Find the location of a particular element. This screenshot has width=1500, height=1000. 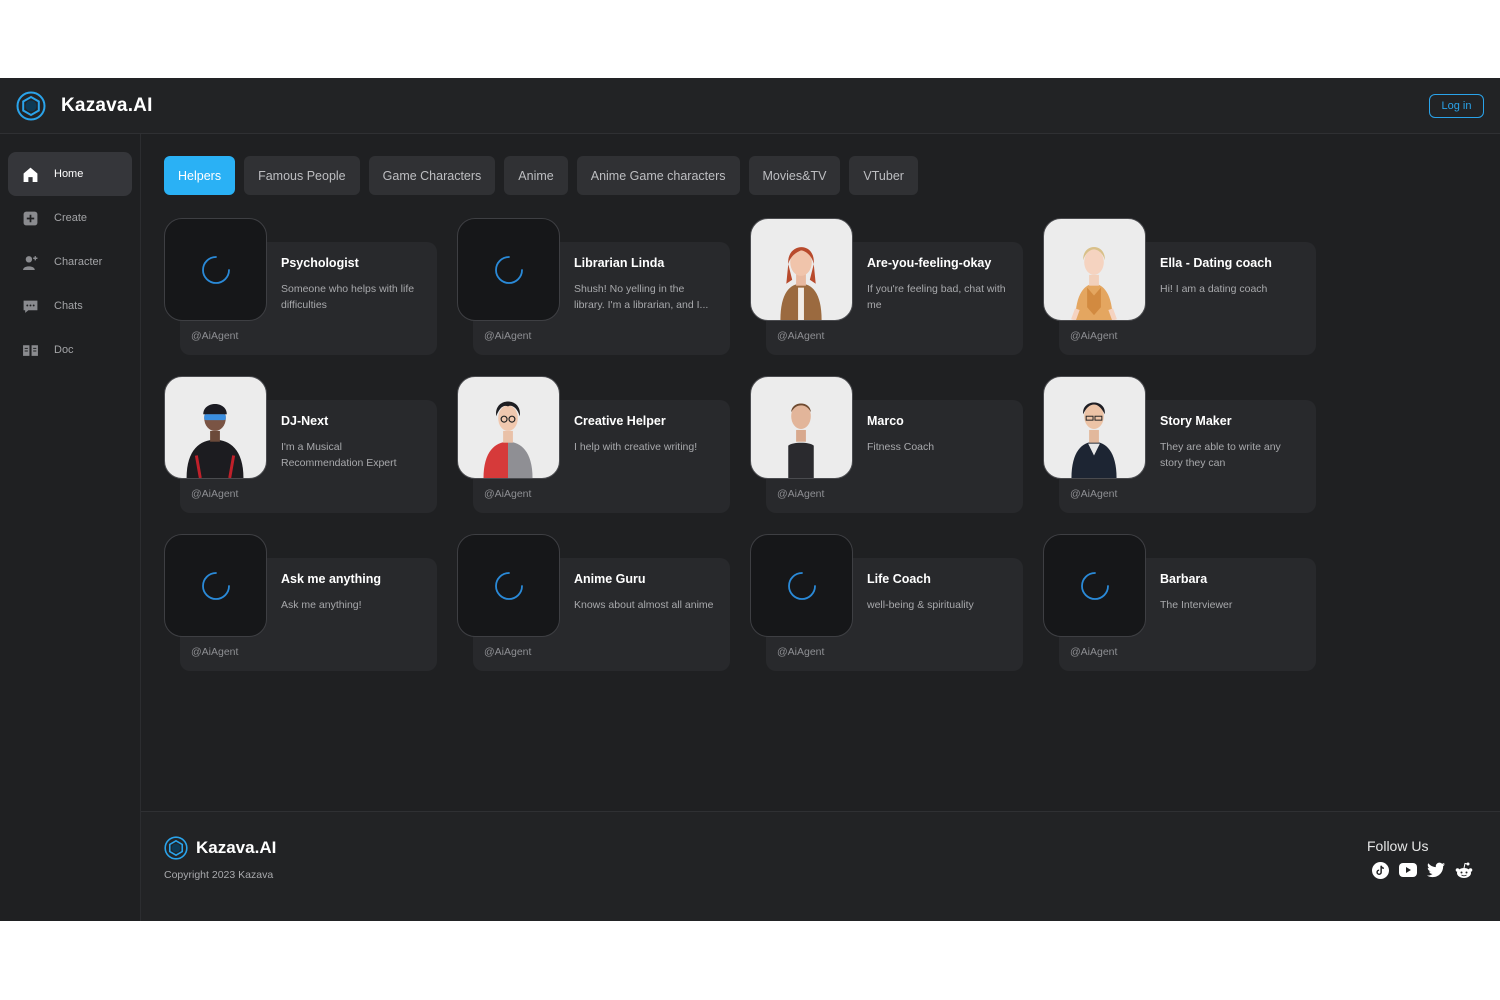

sidebar-item-label: Home is located at coordinates (69, 174).